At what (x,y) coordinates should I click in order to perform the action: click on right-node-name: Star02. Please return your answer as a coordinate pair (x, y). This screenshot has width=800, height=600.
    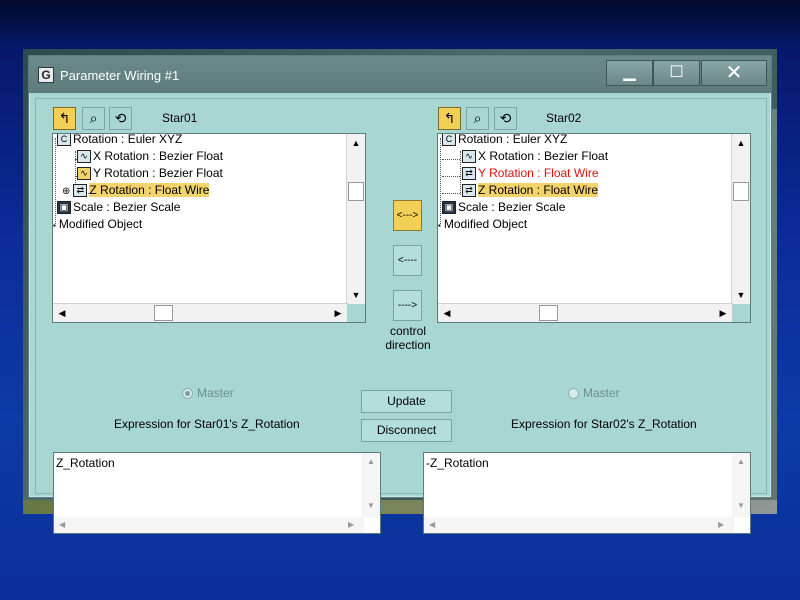
    Looking at the image, I should click on (564, 118).